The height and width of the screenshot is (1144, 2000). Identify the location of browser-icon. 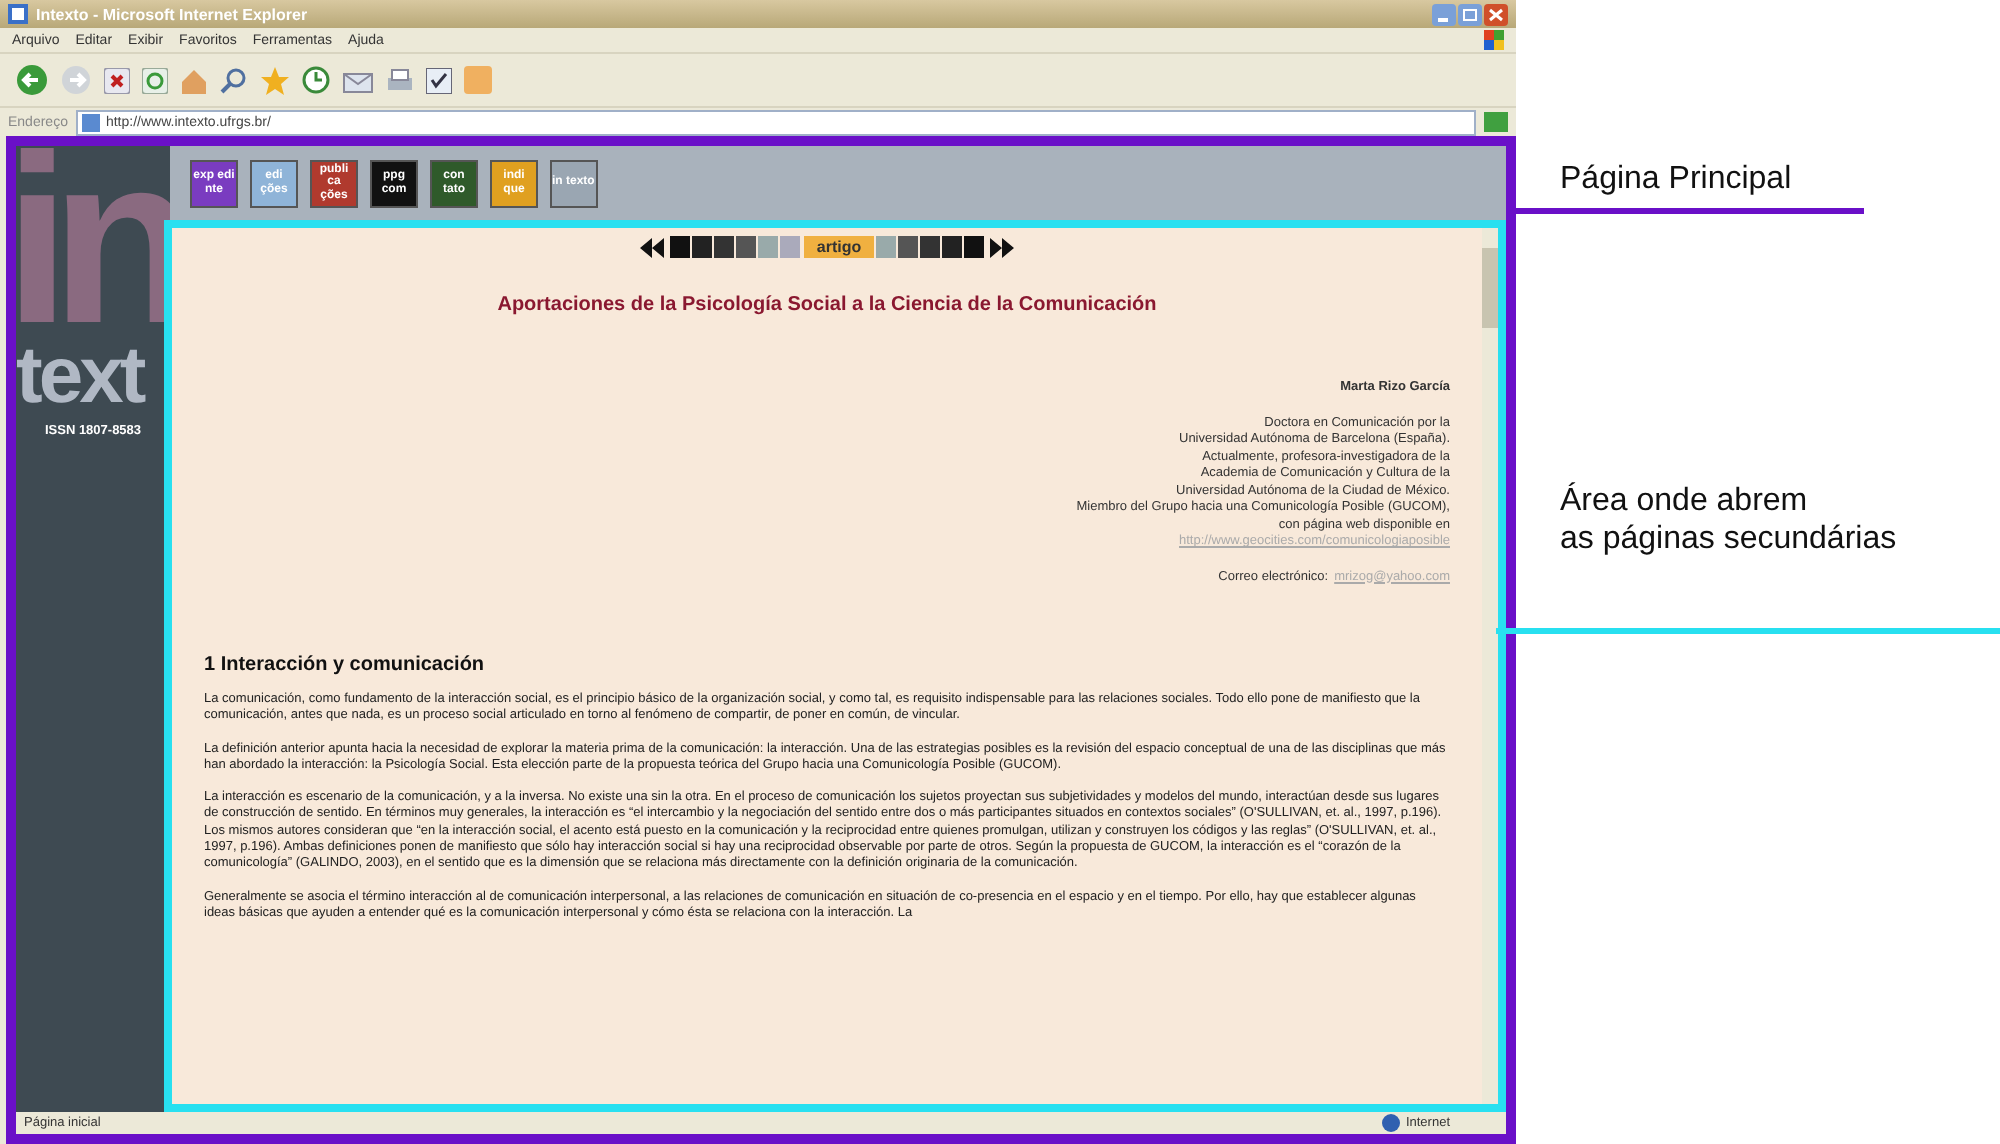
(18, 14).